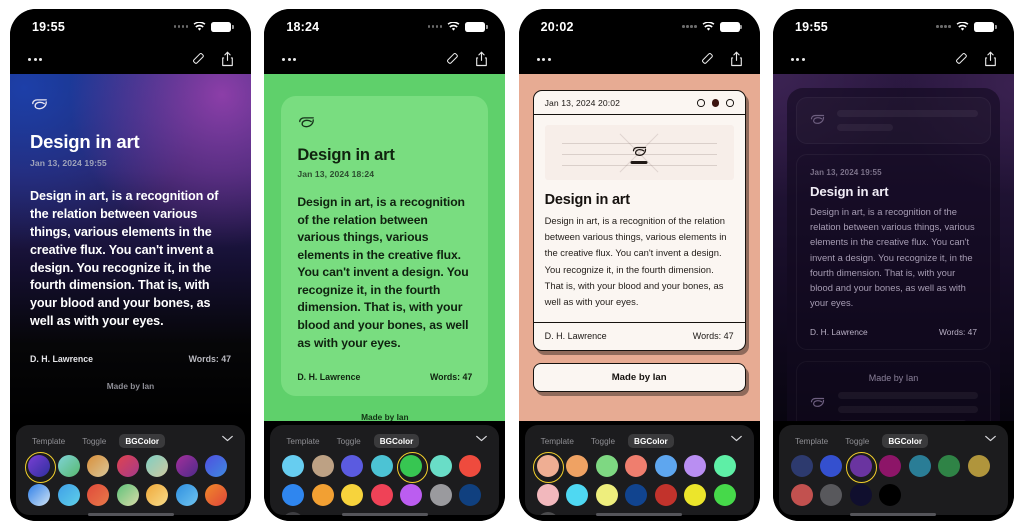 The width and height of the screenshot is (1024, 527). I want to click on swatch-forest-green, so click(949, 466).